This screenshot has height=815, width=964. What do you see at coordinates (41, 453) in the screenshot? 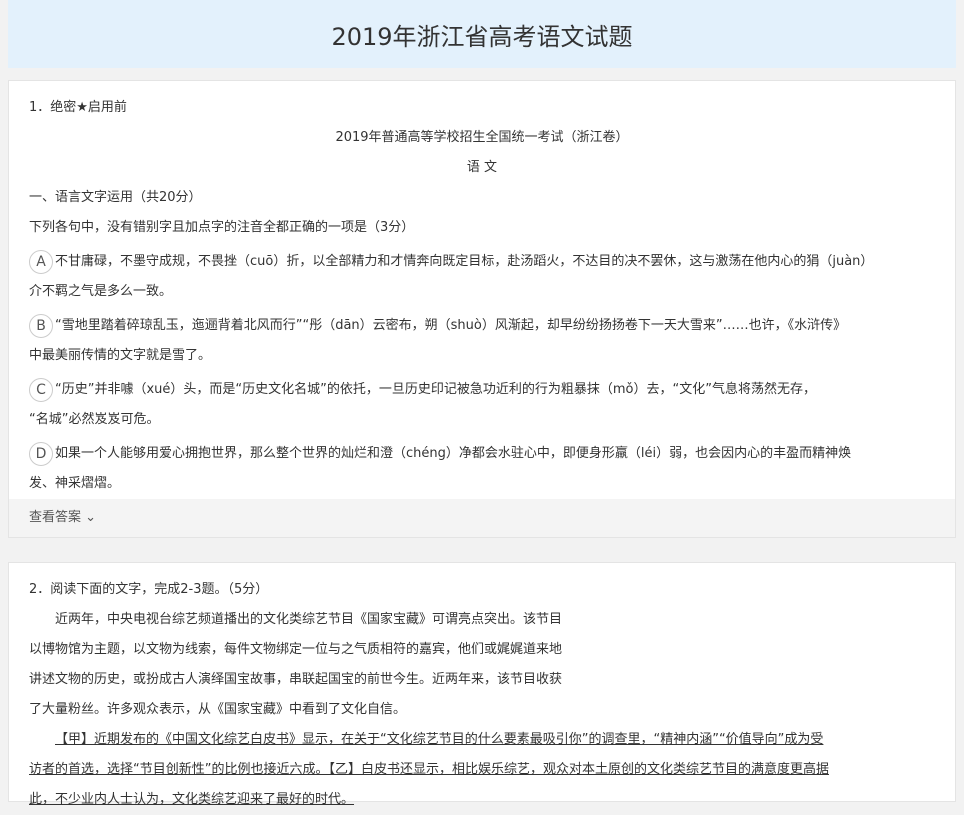
I see `option-letter: D` at bounding box center [41, 453].